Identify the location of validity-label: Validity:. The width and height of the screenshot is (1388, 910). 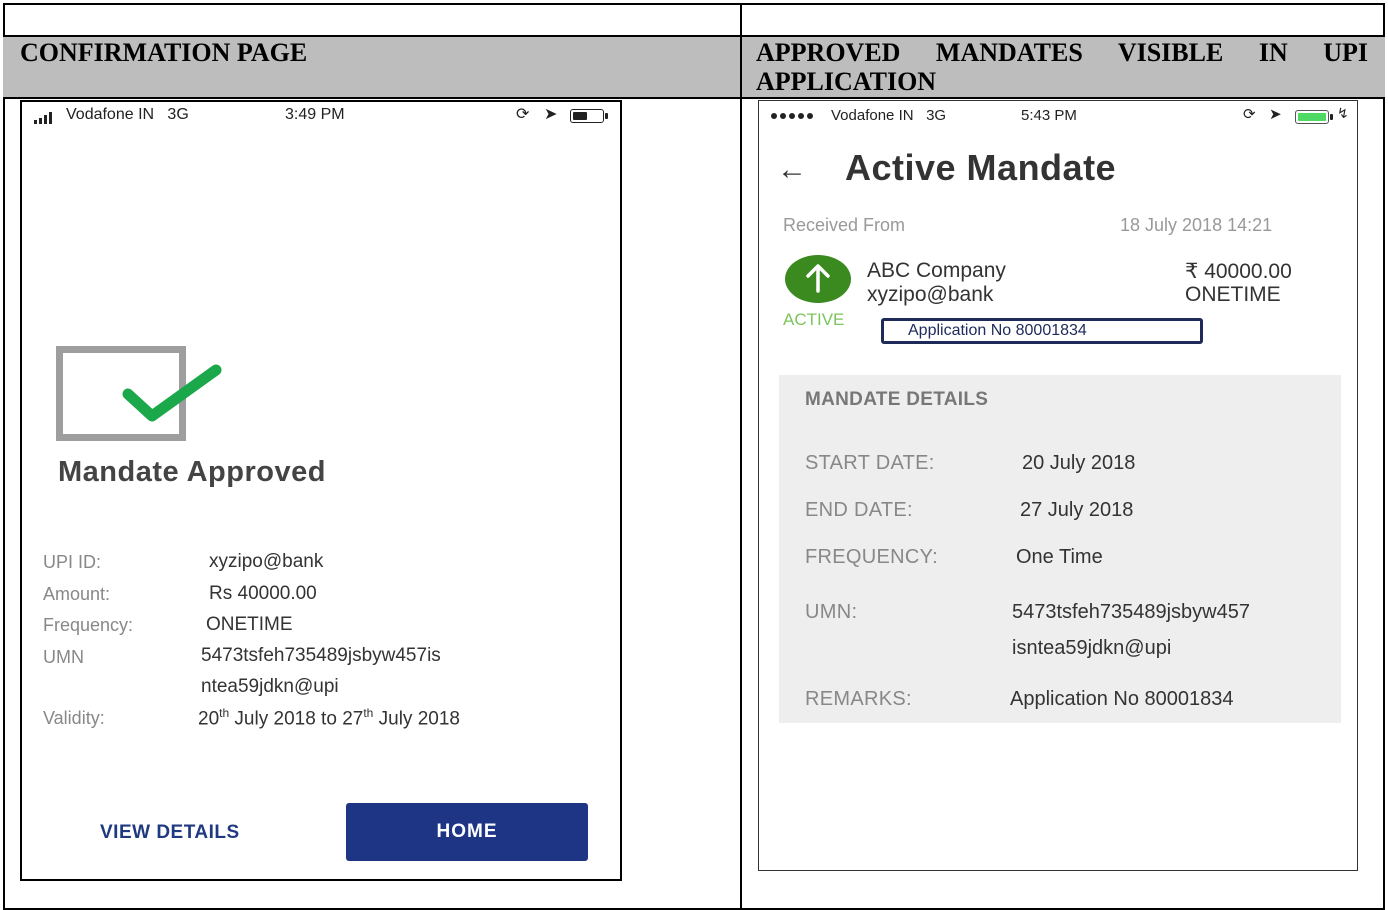
(74, 718).